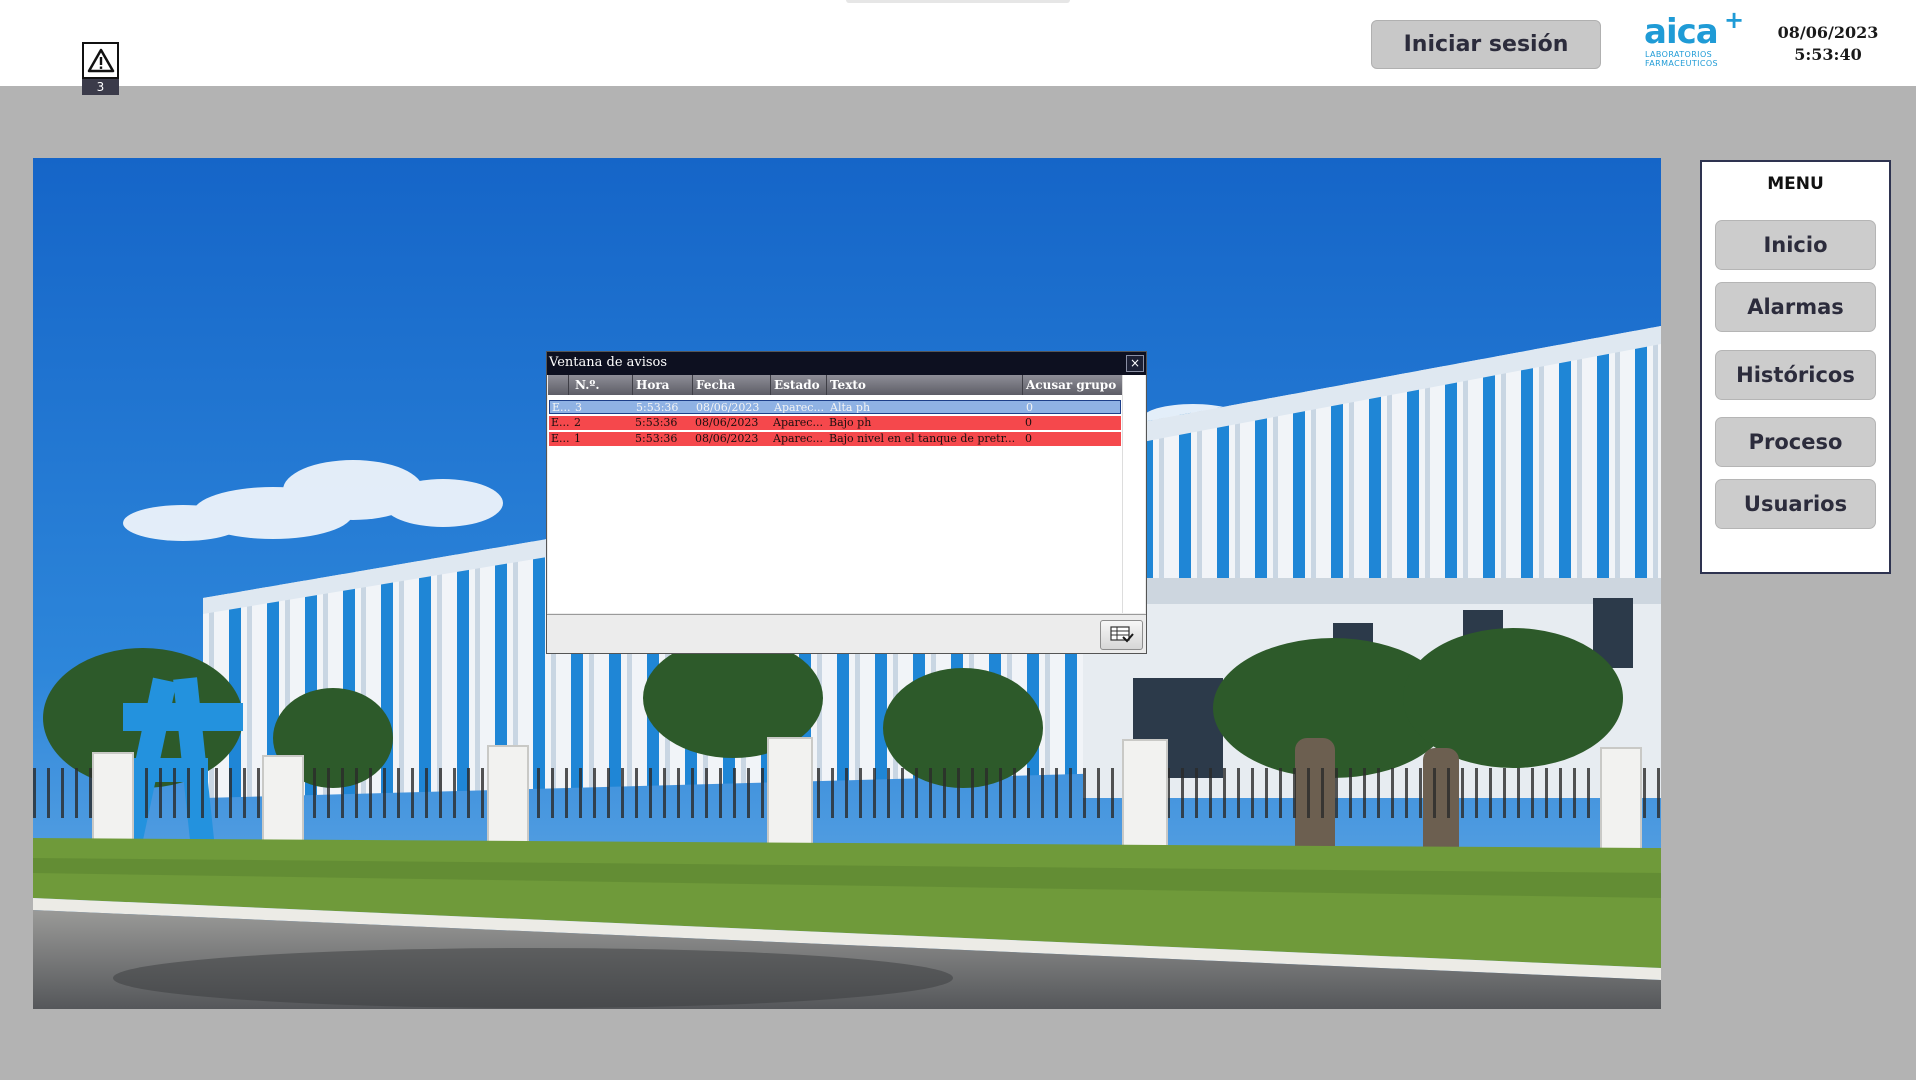  Describe the element at coordinates (1135, 363) in the screenshot. I see `close-button: ×` at that location.